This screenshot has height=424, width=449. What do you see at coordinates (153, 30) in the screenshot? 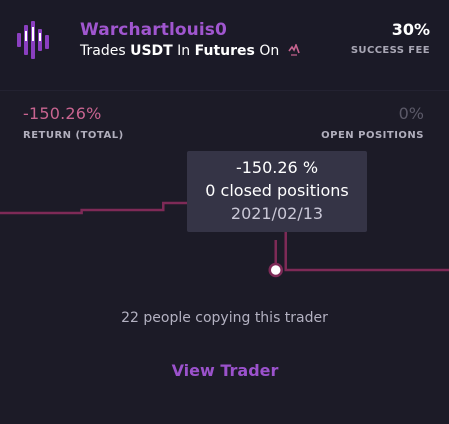
I see `trader-name: Warchartlouis0` at bounding box center [153, 30].